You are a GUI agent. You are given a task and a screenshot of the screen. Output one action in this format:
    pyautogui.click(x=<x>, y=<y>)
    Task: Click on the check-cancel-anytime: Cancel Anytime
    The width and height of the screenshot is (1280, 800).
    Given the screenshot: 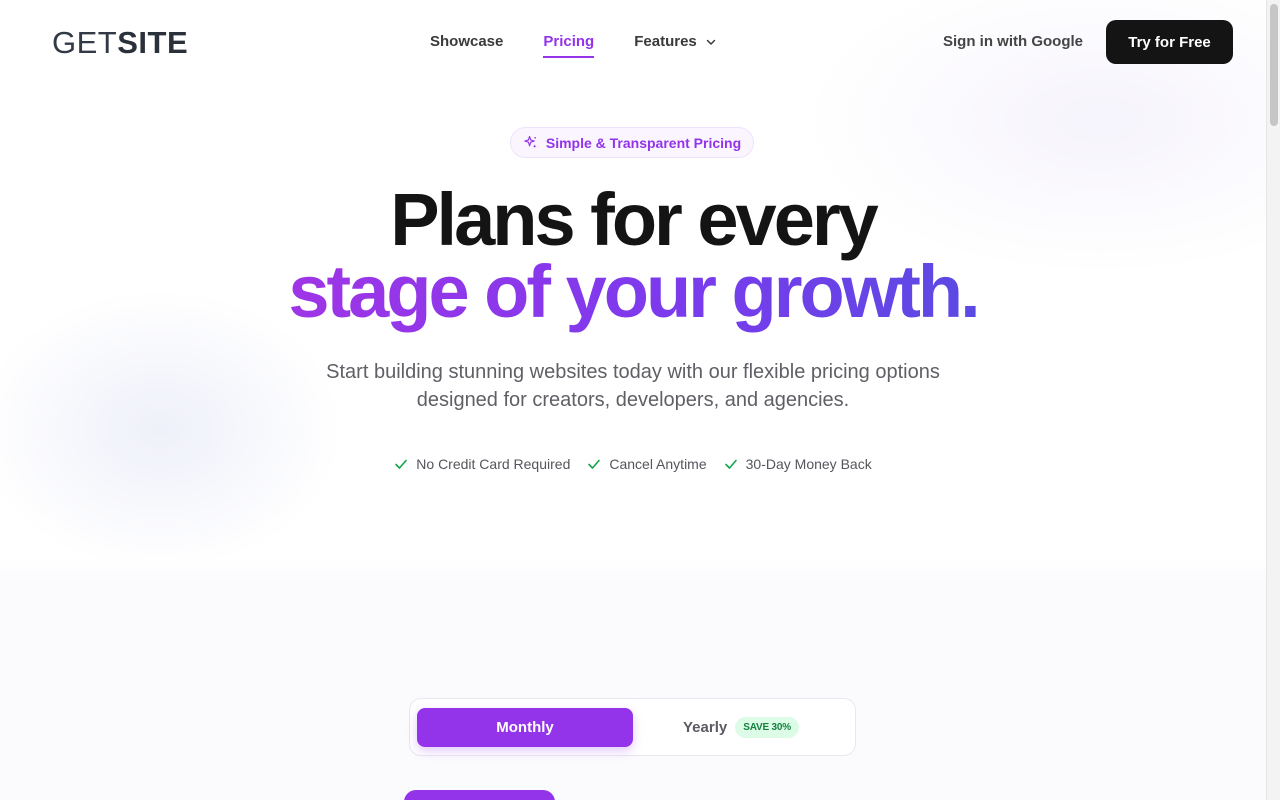 What is the action you would take?
    pyautogui.click(x=647, y=464)
    